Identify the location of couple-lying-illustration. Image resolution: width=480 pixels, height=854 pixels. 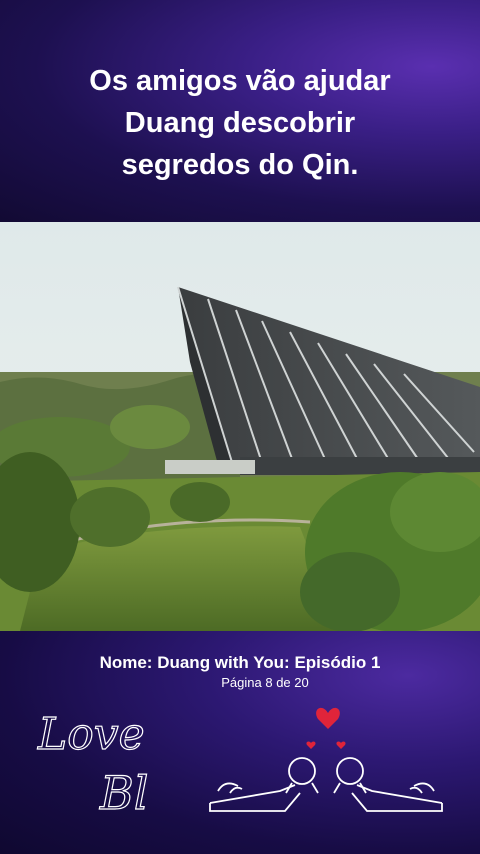
(326, 784).